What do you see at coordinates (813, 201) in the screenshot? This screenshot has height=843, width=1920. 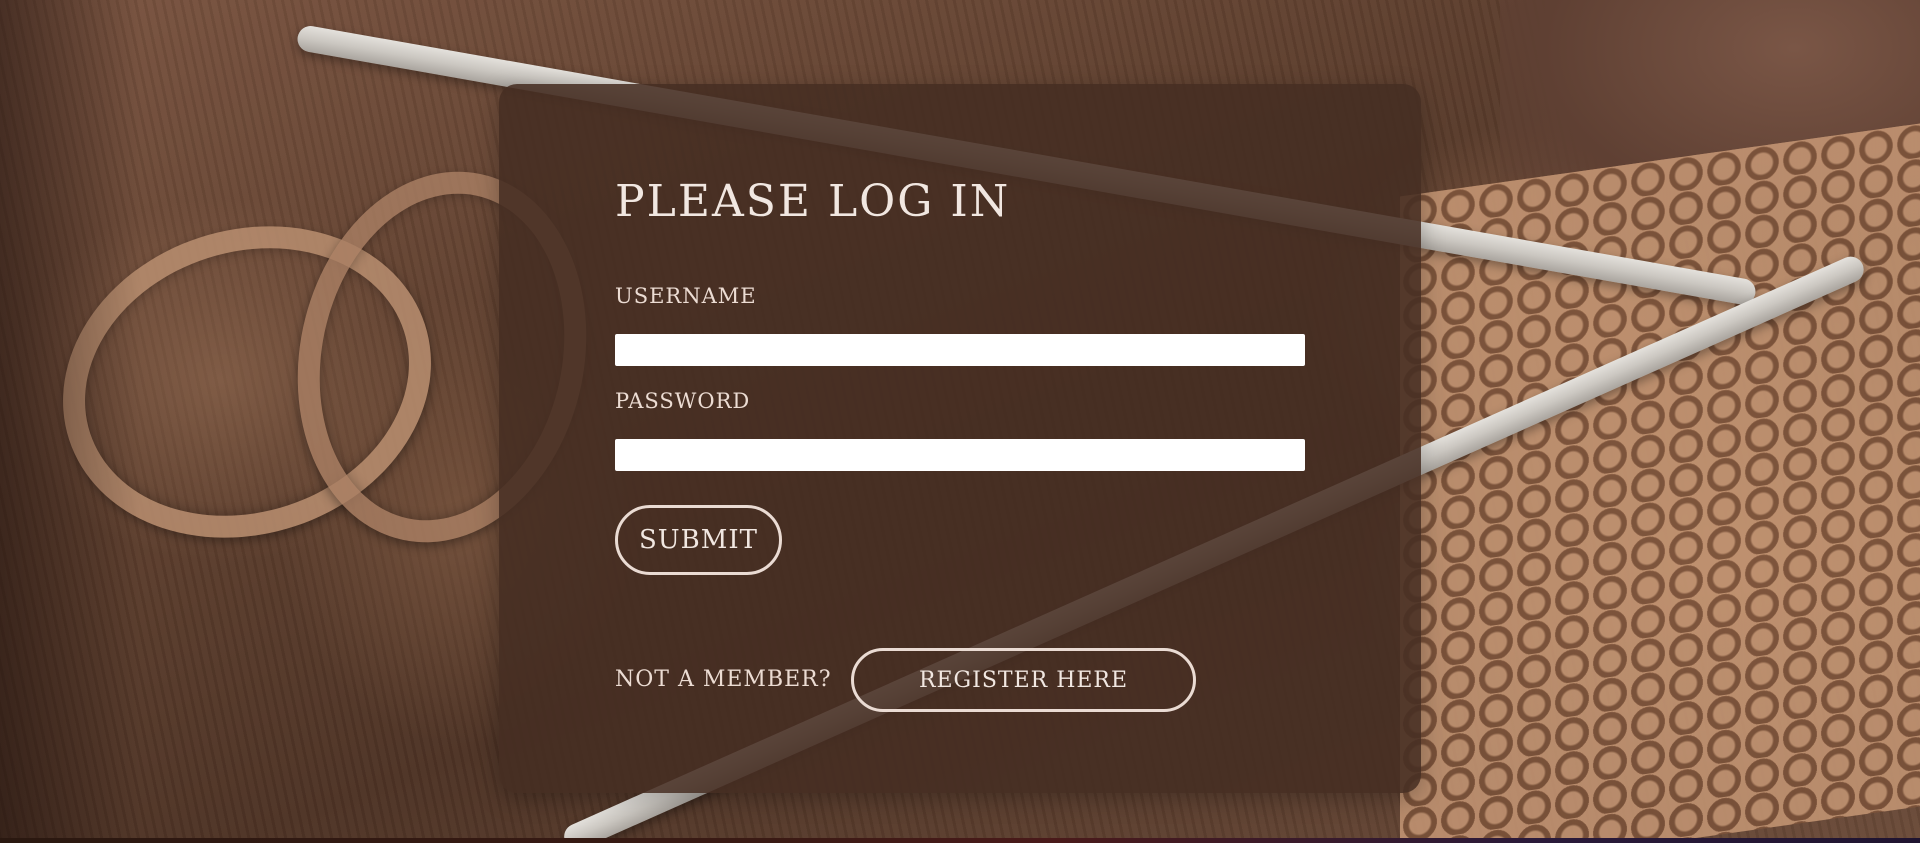 I see `page-title: PLEASE LOG IN` at bounding box center [813, 201].